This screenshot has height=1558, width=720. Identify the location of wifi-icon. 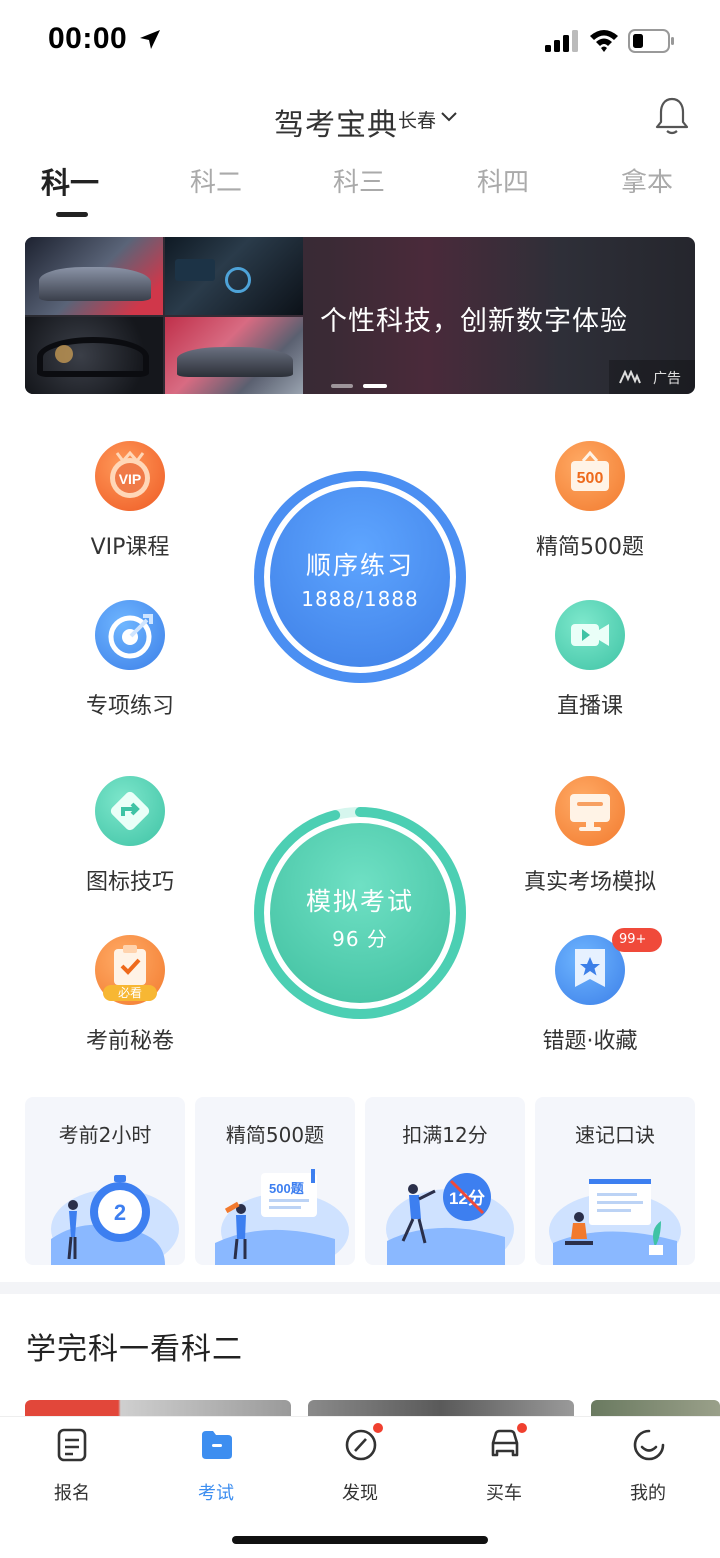
(604, 41).